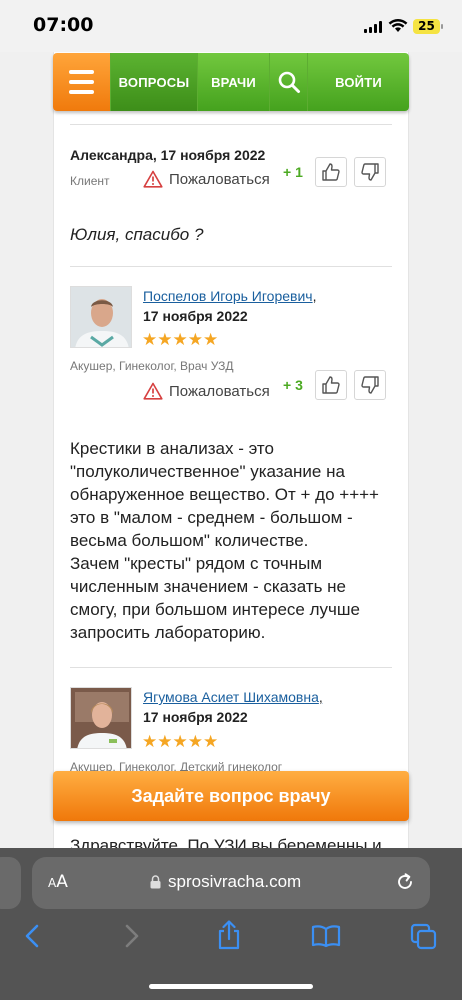  Describe the element at coordinates (33, 936) in the screenshot. I see `back-icon` at that location.